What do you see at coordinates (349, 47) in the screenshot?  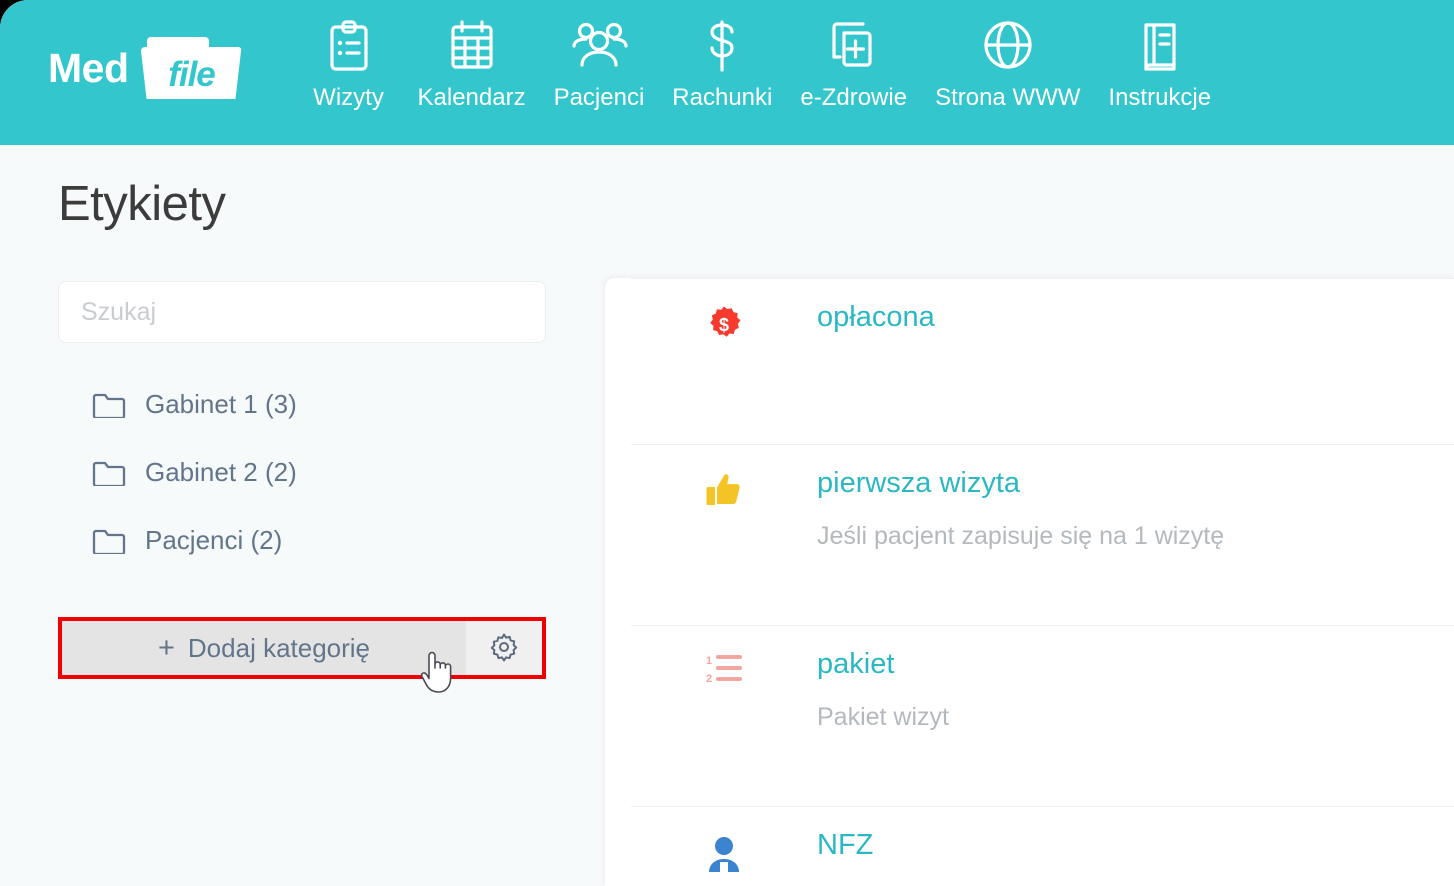 I see `clipboard-list-icon` at bounding box center [349, 47].